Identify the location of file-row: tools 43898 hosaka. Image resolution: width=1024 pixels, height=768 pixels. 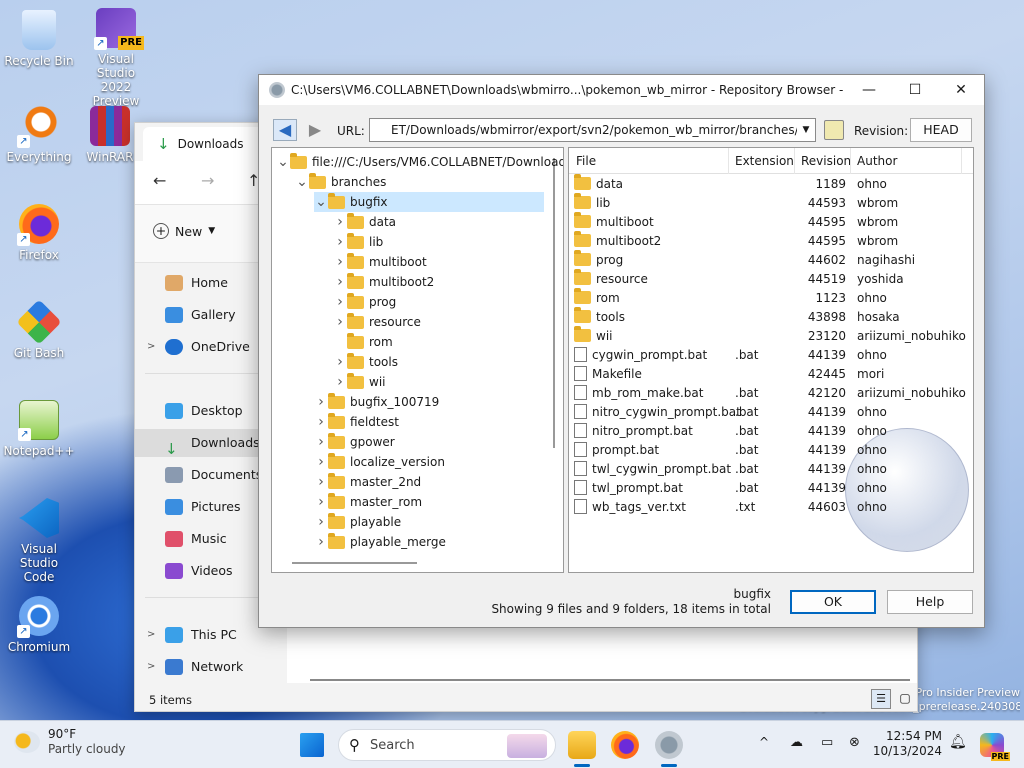
(771, 317).